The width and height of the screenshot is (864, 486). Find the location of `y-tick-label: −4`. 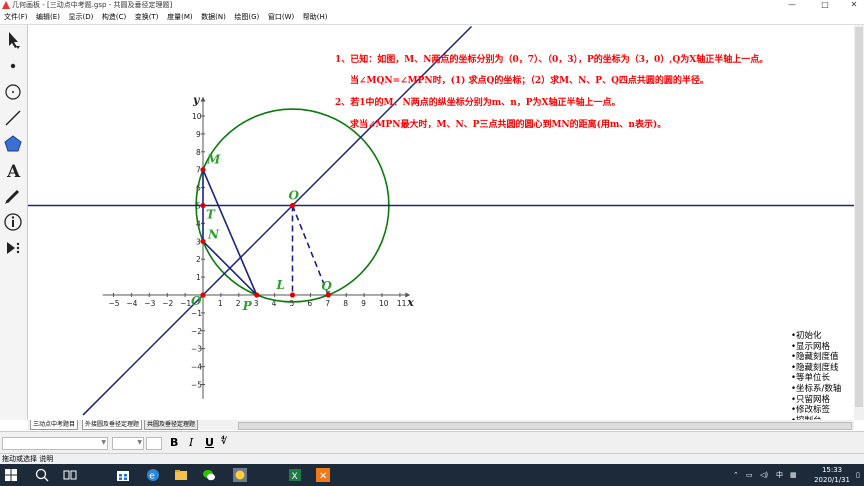

y-tick-label: −4 is located at coordinates (196, 367).